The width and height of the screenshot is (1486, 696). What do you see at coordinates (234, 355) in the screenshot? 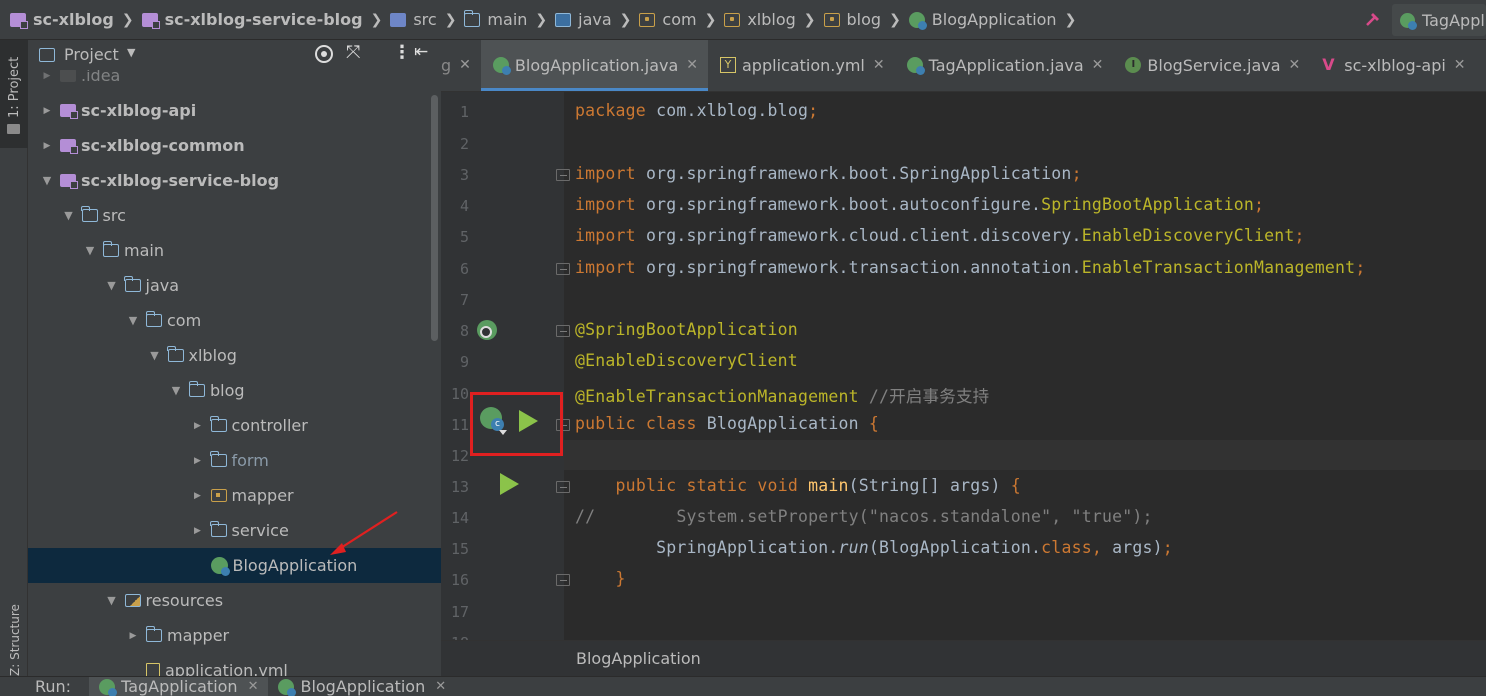
I see `tree-node: ▼ xlblog` at bounding box center [234, 355].